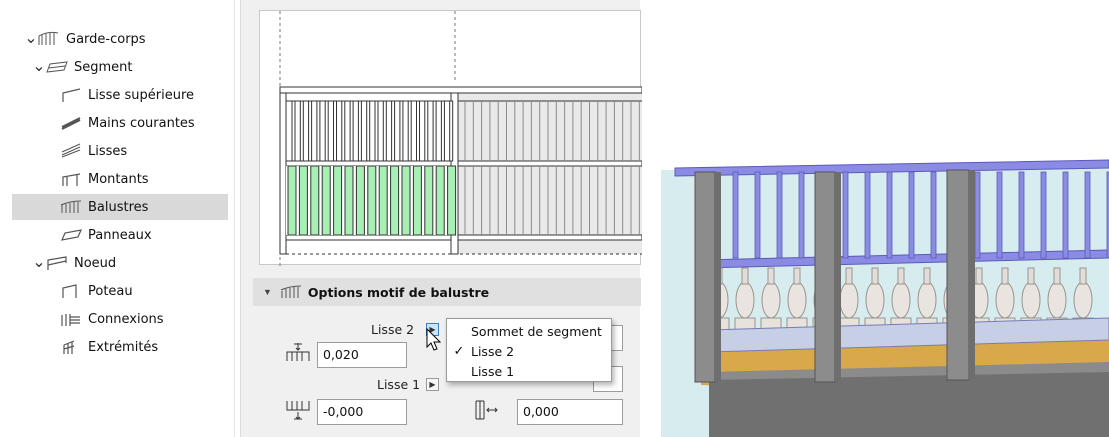  Describe the element at coordinates (399, 384) in the screenshot. I see `lisse1-label: Lisse 1` at that location.